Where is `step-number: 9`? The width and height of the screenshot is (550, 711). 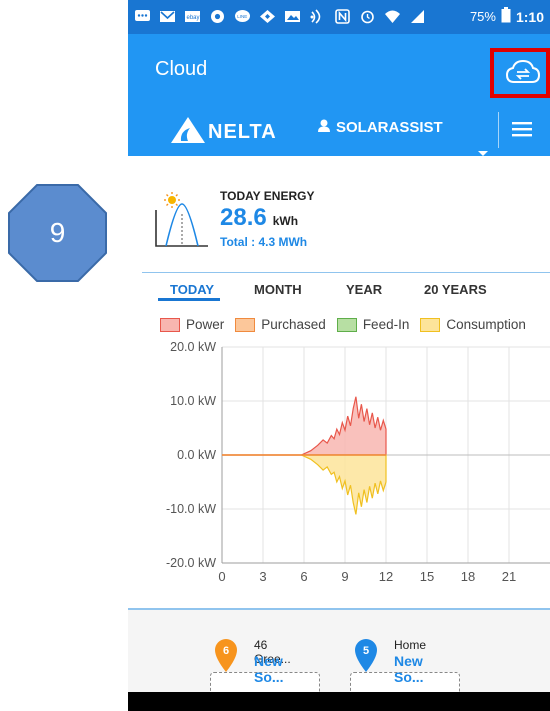
step-number: 9 is located at coordinates (57, 232).